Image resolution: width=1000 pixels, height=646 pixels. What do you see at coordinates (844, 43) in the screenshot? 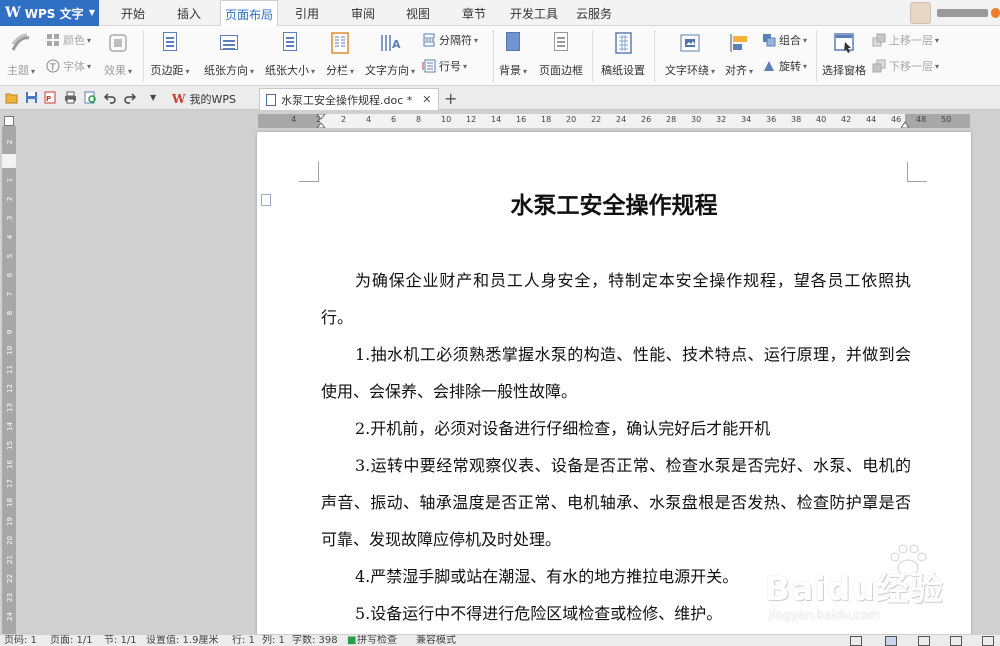
I see `selection-pane-icon` at bounding box center [844, 43].